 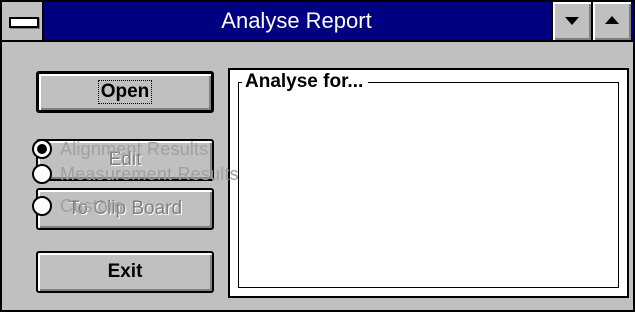 I want to click on radio-dot, so click(x=42, y=149).